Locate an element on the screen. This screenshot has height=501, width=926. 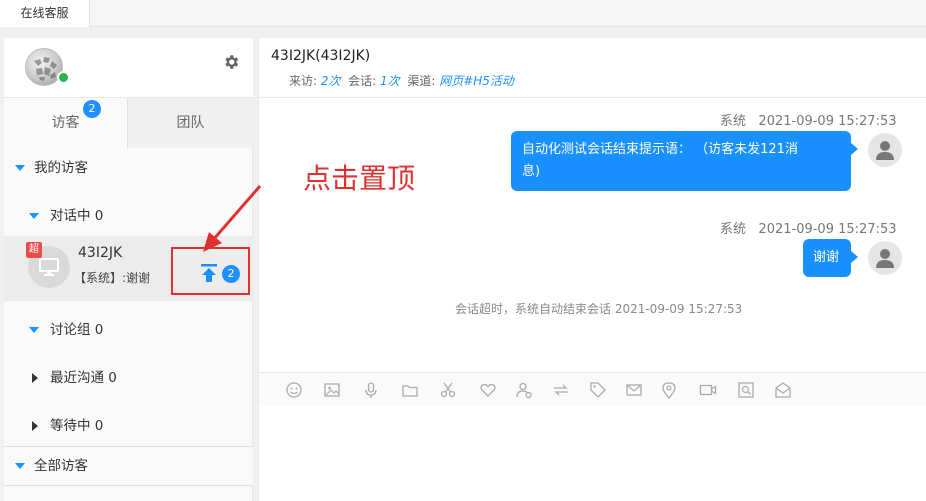
chat-title: 43I2JK(43I2JK) is located at coordinates (321, 56).